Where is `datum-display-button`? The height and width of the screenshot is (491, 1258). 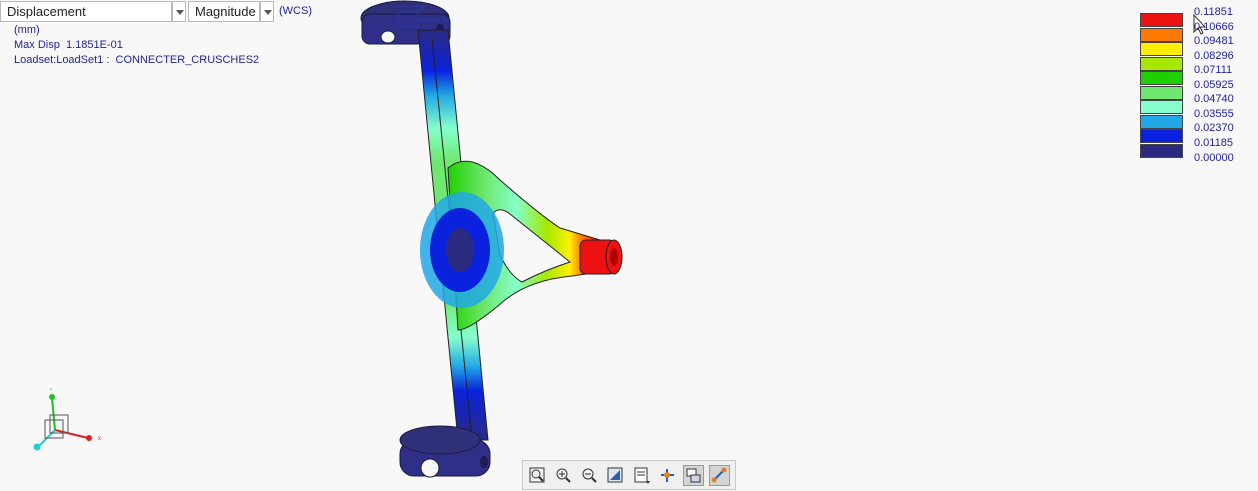
datum-display-button is located at coordinates (719, 475).